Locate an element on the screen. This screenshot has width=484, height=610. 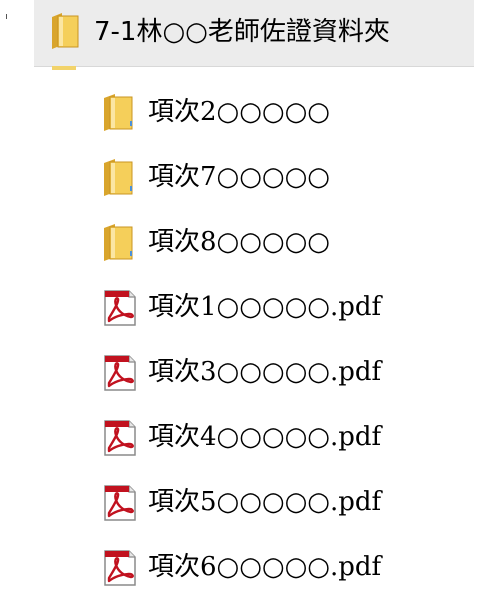
list-item-pdf: 項次4○○○○○.pdf is located at coordinates (240, 447).